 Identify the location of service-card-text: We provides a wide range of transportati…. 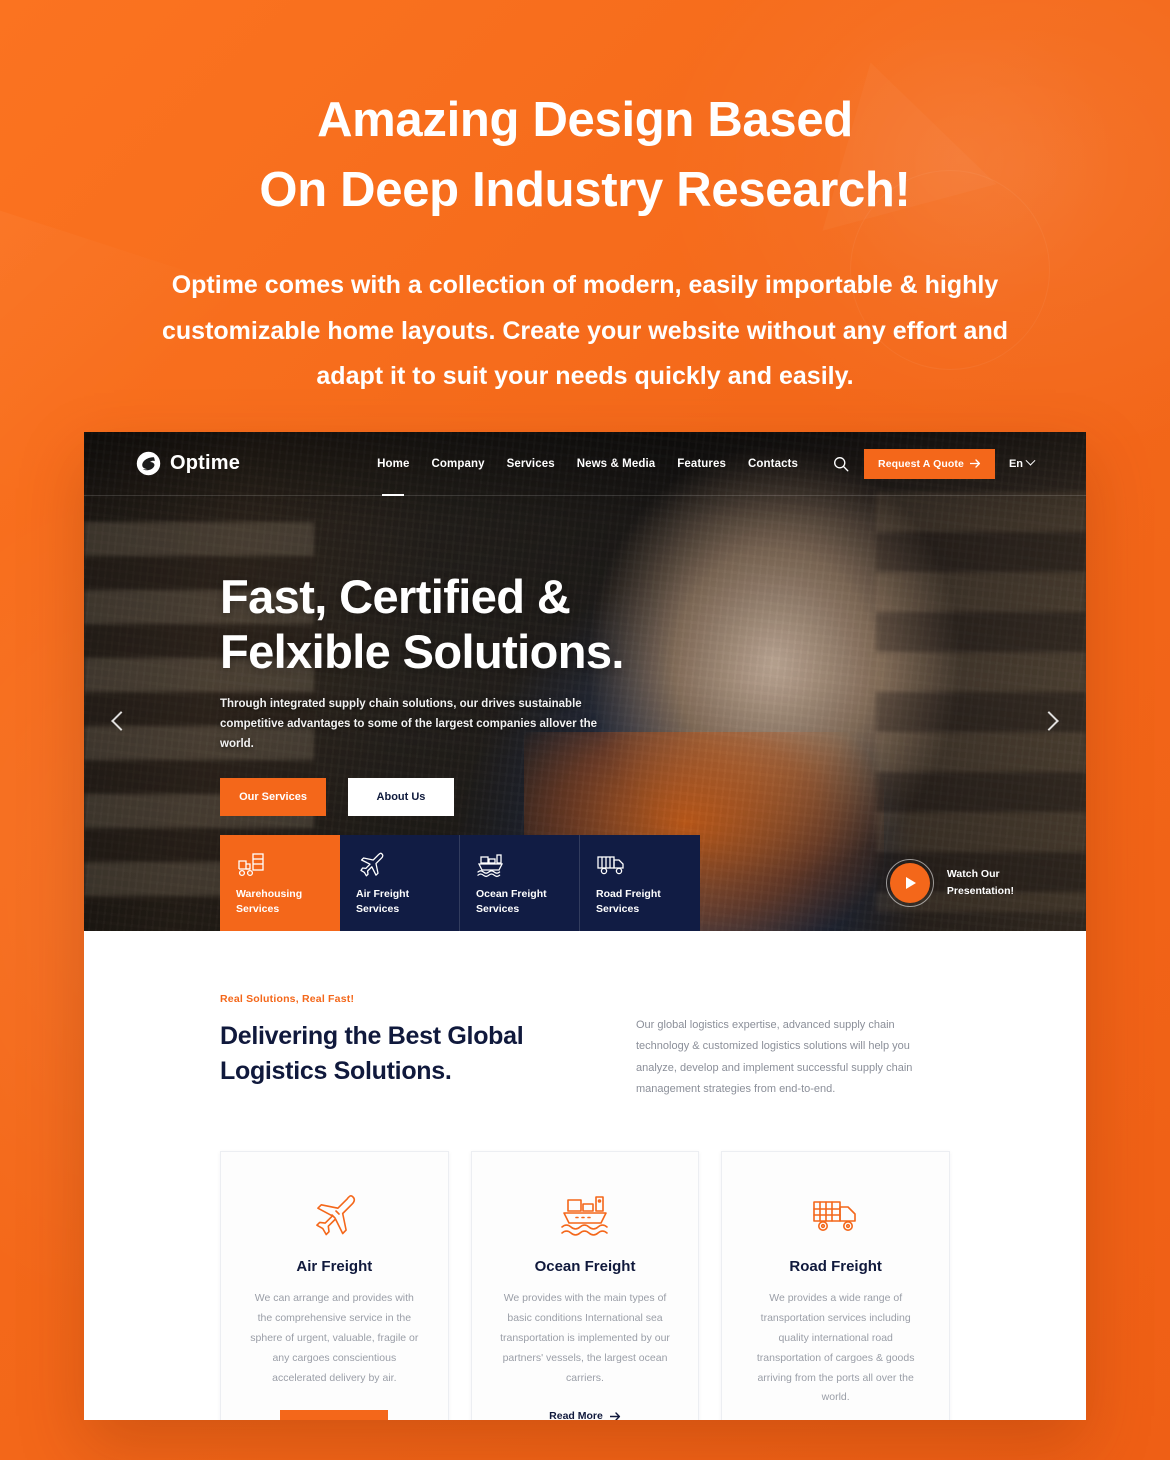
(835, 1347).